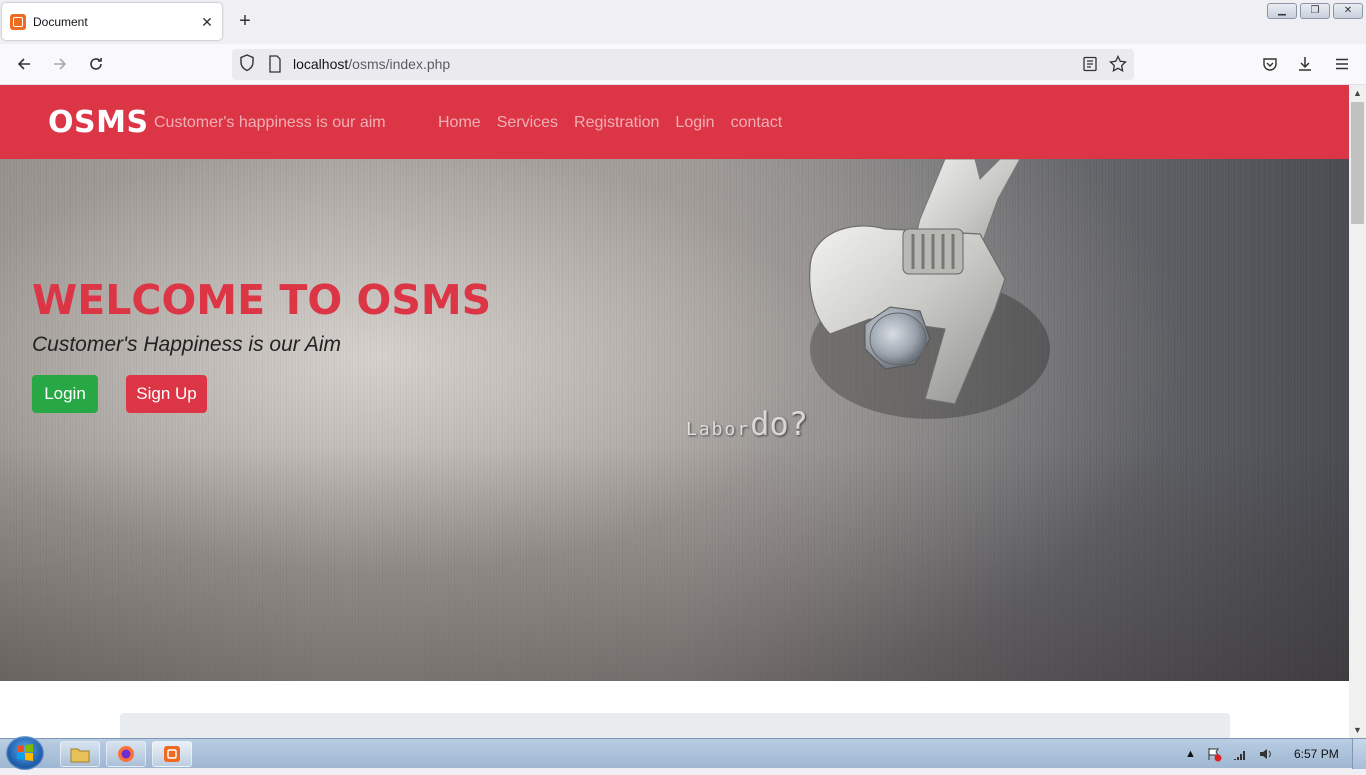  Describe the element at coordinates (96, 64) in the screenshot. I see `reload-icon` at that location.